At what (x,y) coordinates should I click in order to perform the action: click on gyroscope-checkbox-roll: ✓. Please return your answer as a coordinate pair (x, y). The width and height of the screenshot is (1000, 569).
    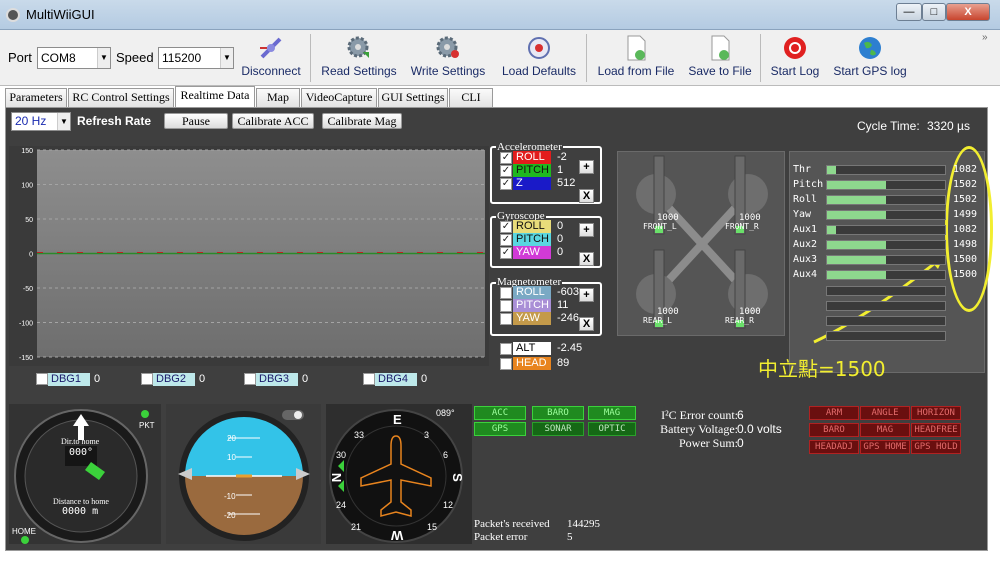
    Looking at the image, I should click on (506, 227).